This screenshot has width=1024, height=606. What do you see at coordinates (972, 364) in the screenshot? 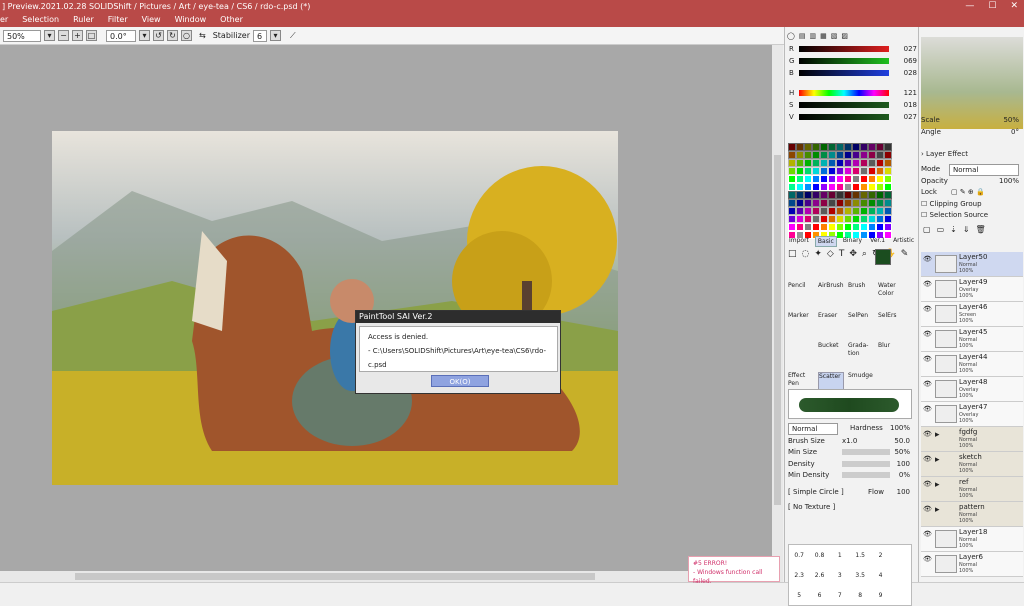
I see `layer-item: 👁 Layer44 Normal 100%` at bounding box center [972, 364].